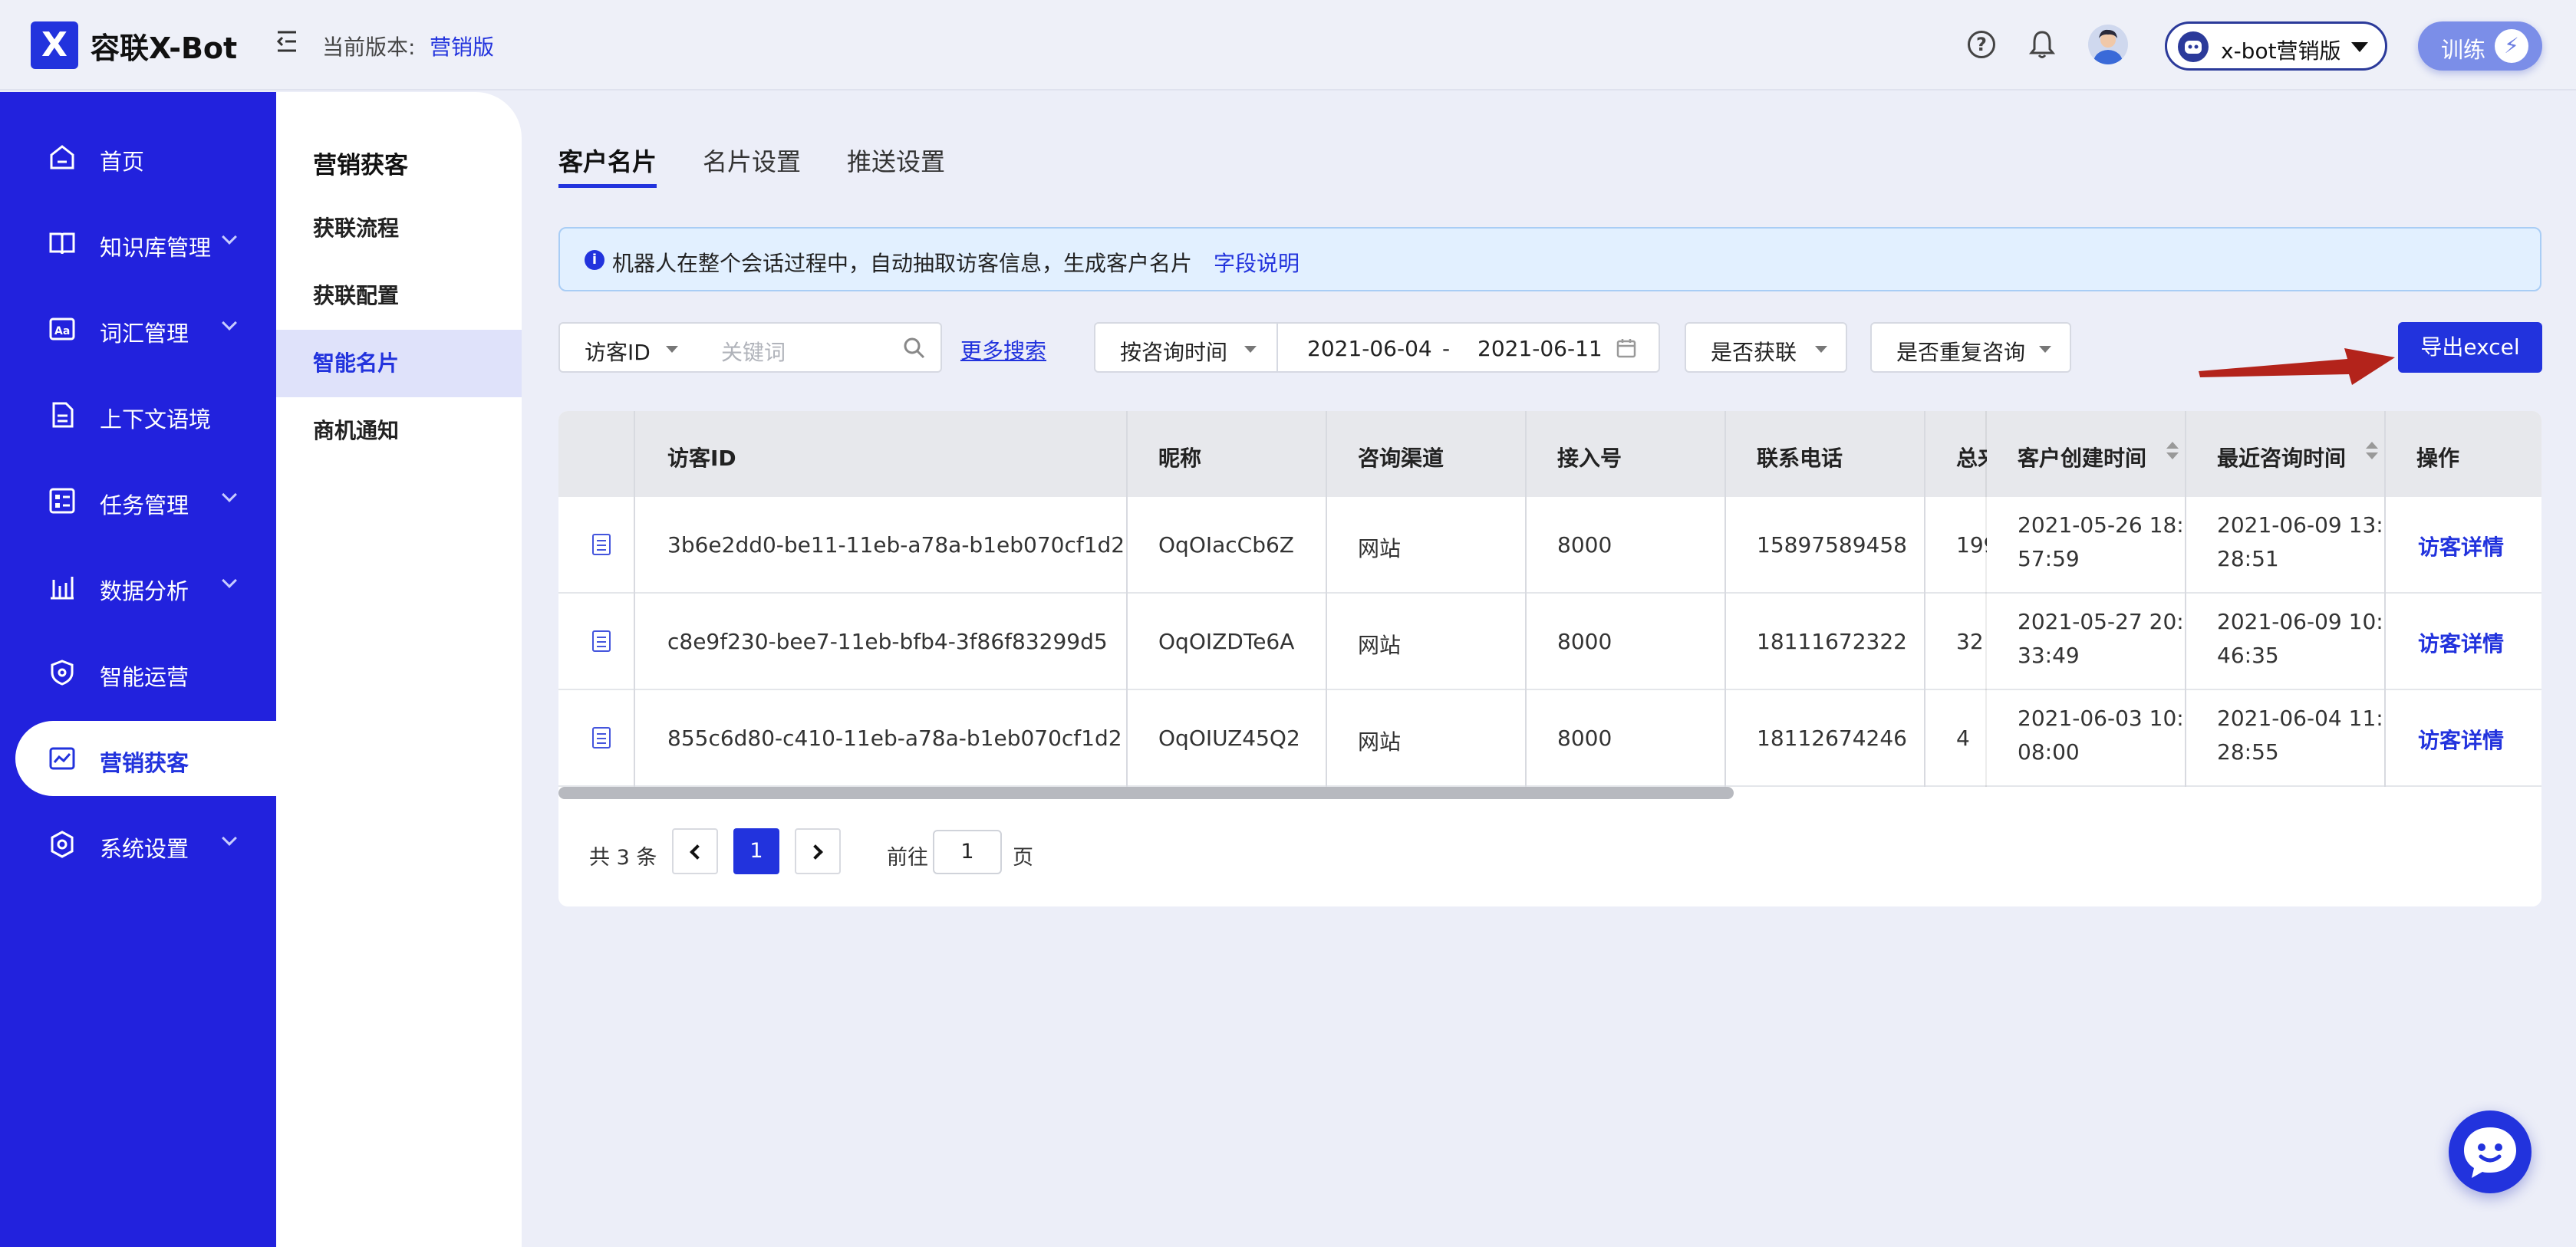 This screenshot has width=2576, height=1247. What do you see at coordinates (1174, 353) in the screenshot?
I see `time-type-value: 按咨询时间` at bounding box center [1174, 353].